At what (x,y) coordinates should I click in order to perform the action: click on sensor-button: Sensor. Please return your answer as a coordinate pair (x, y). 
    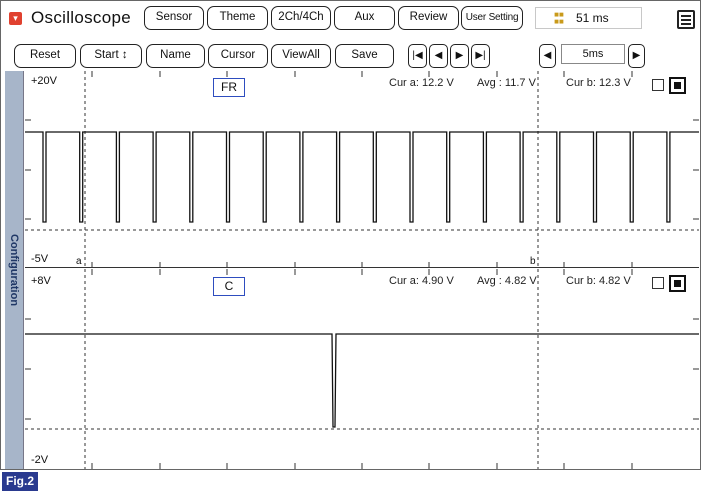
    Looking at the image, I should click on (174, 18).